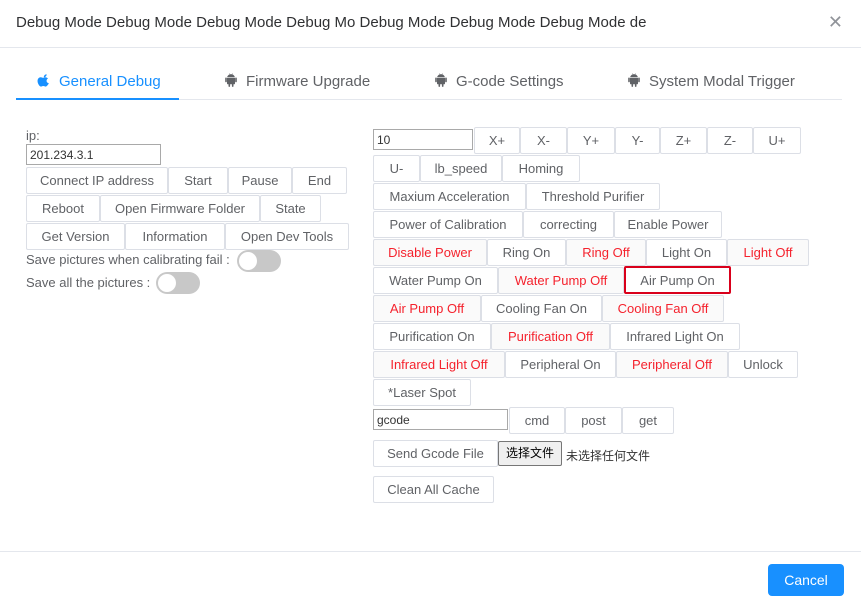 The height and width of the screenshot is (606, 861). I want to click on clean-all-cache-button: Clean All Cache, so click(433, 489).